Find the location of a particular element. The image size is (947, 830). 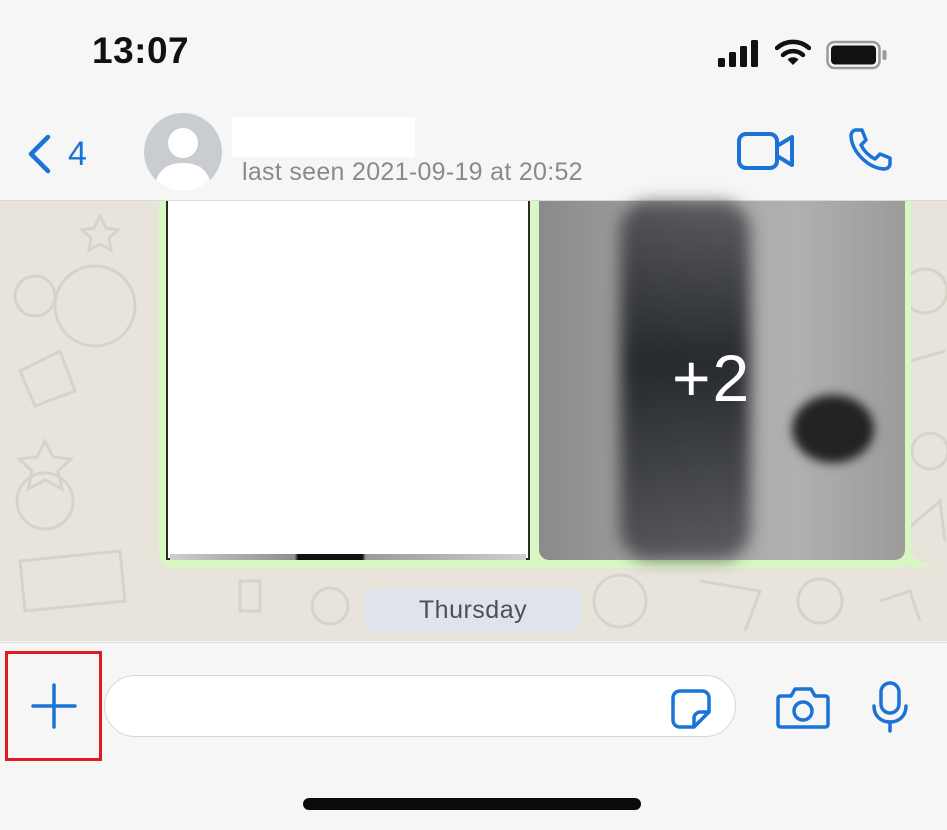

message-input is located at coordinates (420, 706).